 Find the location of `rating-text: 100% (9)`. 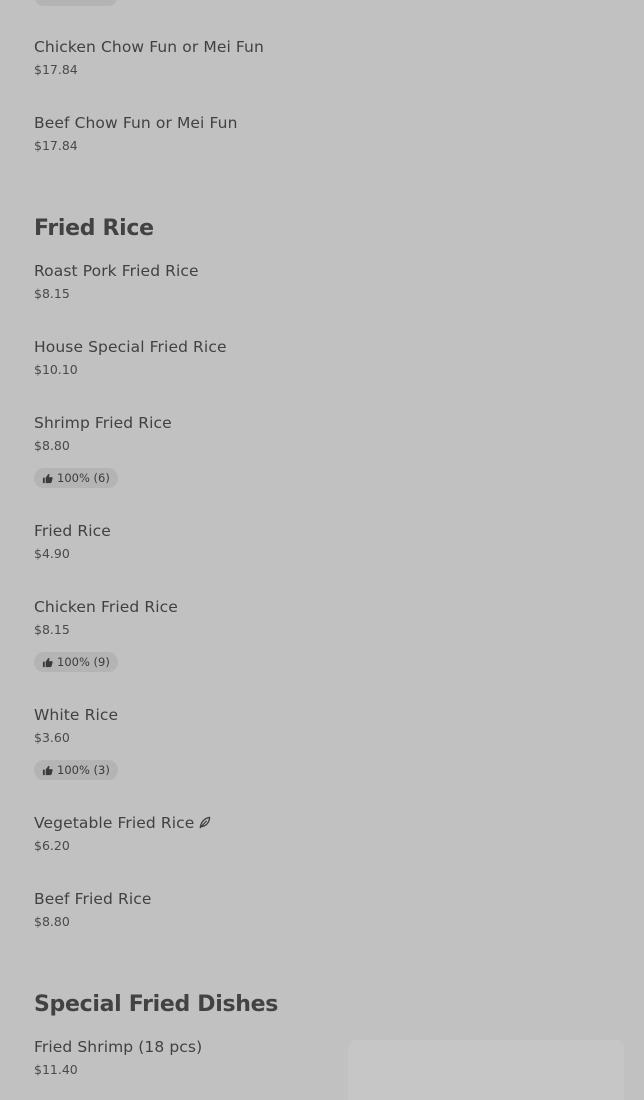

rating-text: 100% (9) is located at coordinates (83, 662).